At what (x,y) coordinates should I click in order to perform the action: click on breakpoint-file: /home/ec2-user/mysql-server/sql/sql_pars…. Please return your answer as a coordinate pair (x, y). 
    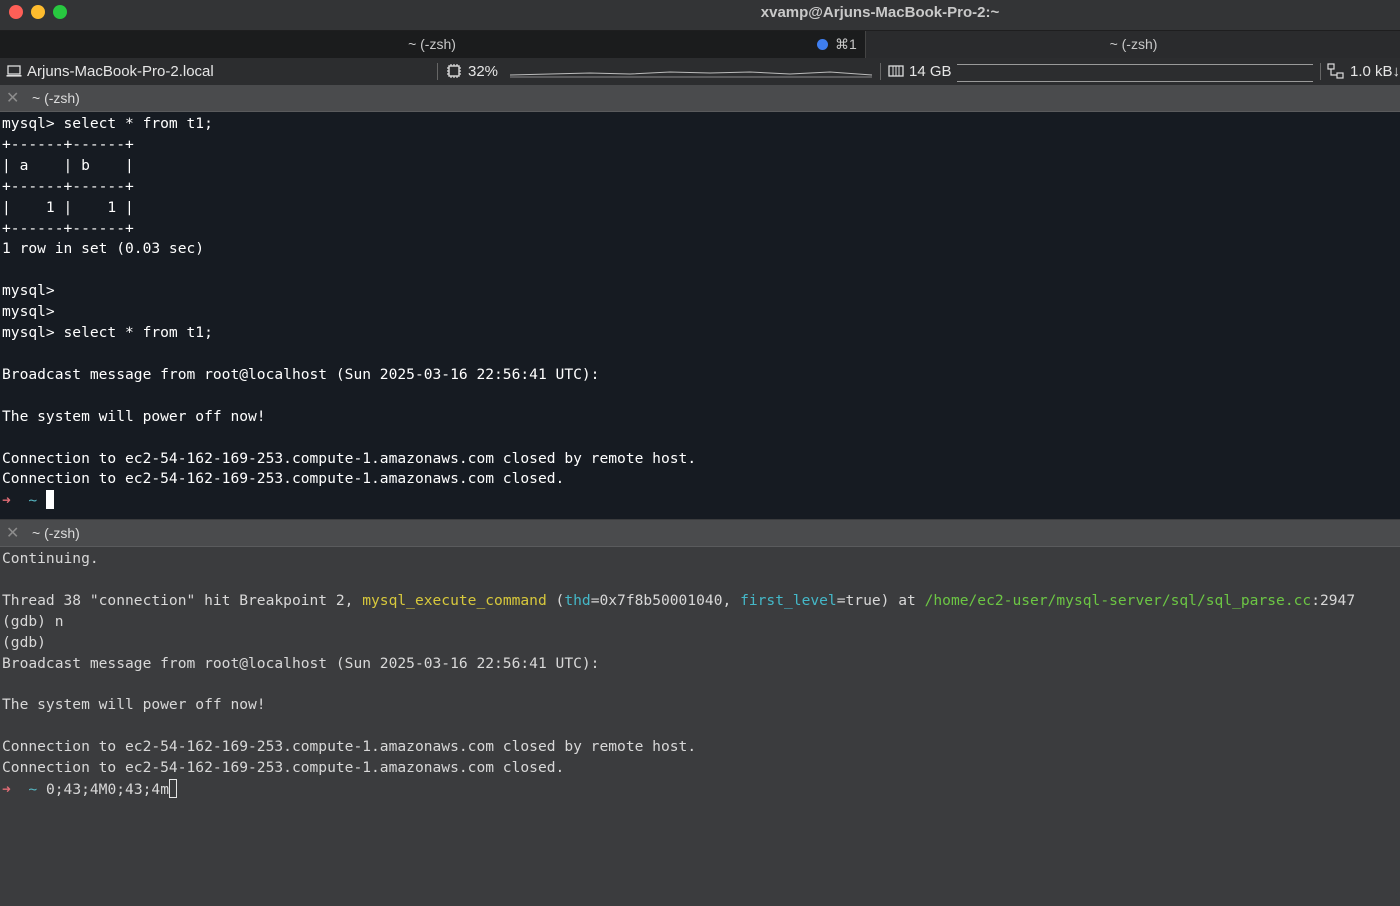
    Looking at the image, I should click on (1118, 600).